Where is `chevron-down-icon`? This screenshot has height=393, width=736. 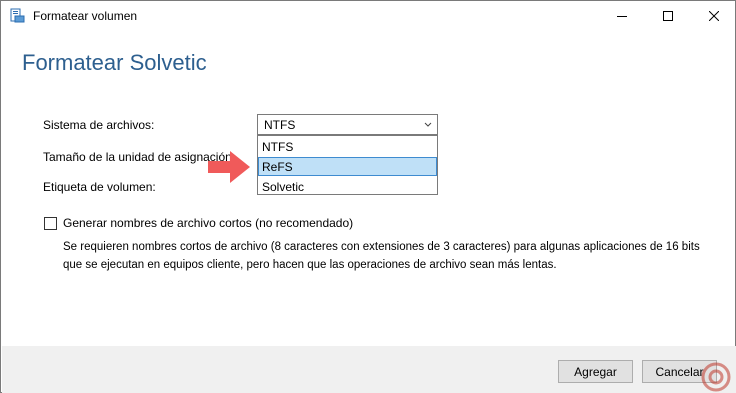
chevron-down-icon is located at coordinates (428, 124).